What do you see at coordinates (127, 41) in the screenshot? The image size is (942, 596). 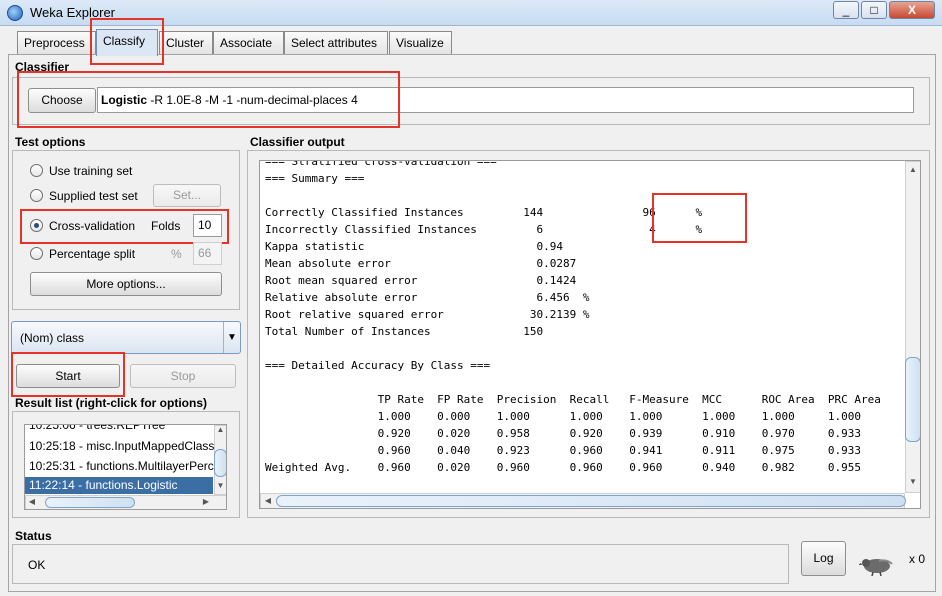 I see `classify-tab-highlight` at bounding box center [127, 41].